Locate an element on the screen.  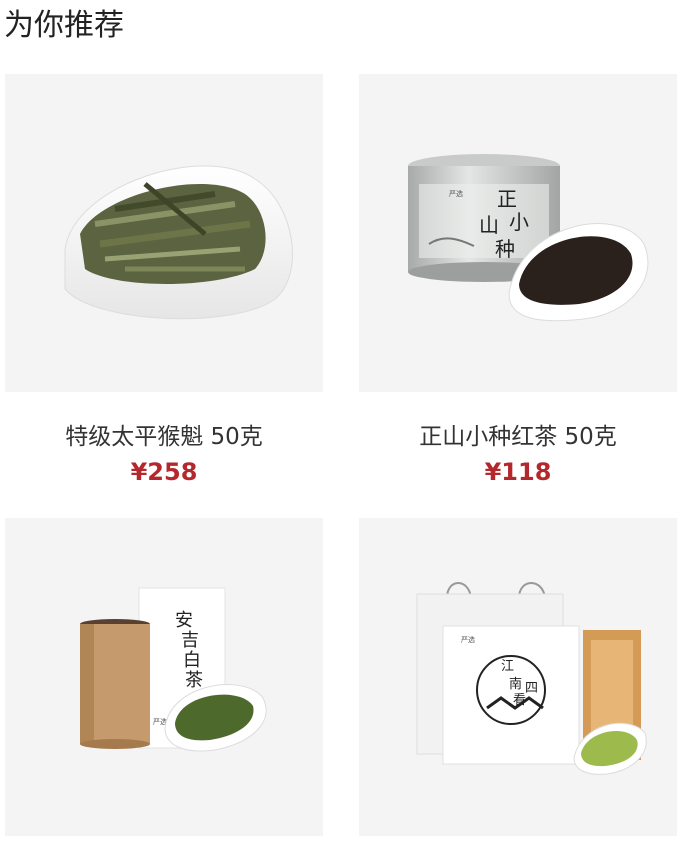
product-price: ¥258 is located at coordinates (164, 472).